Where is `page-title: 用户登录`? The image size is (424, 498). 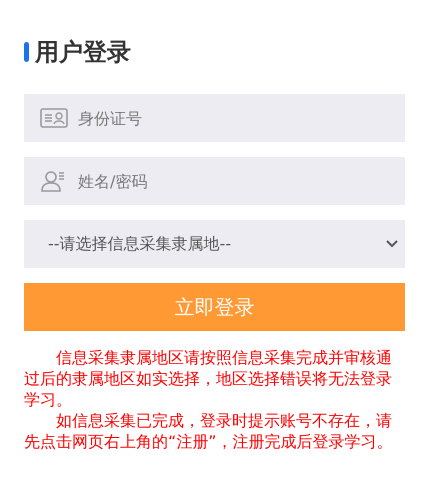 page-title: 用户登录 is located at coordinates (83, 52).